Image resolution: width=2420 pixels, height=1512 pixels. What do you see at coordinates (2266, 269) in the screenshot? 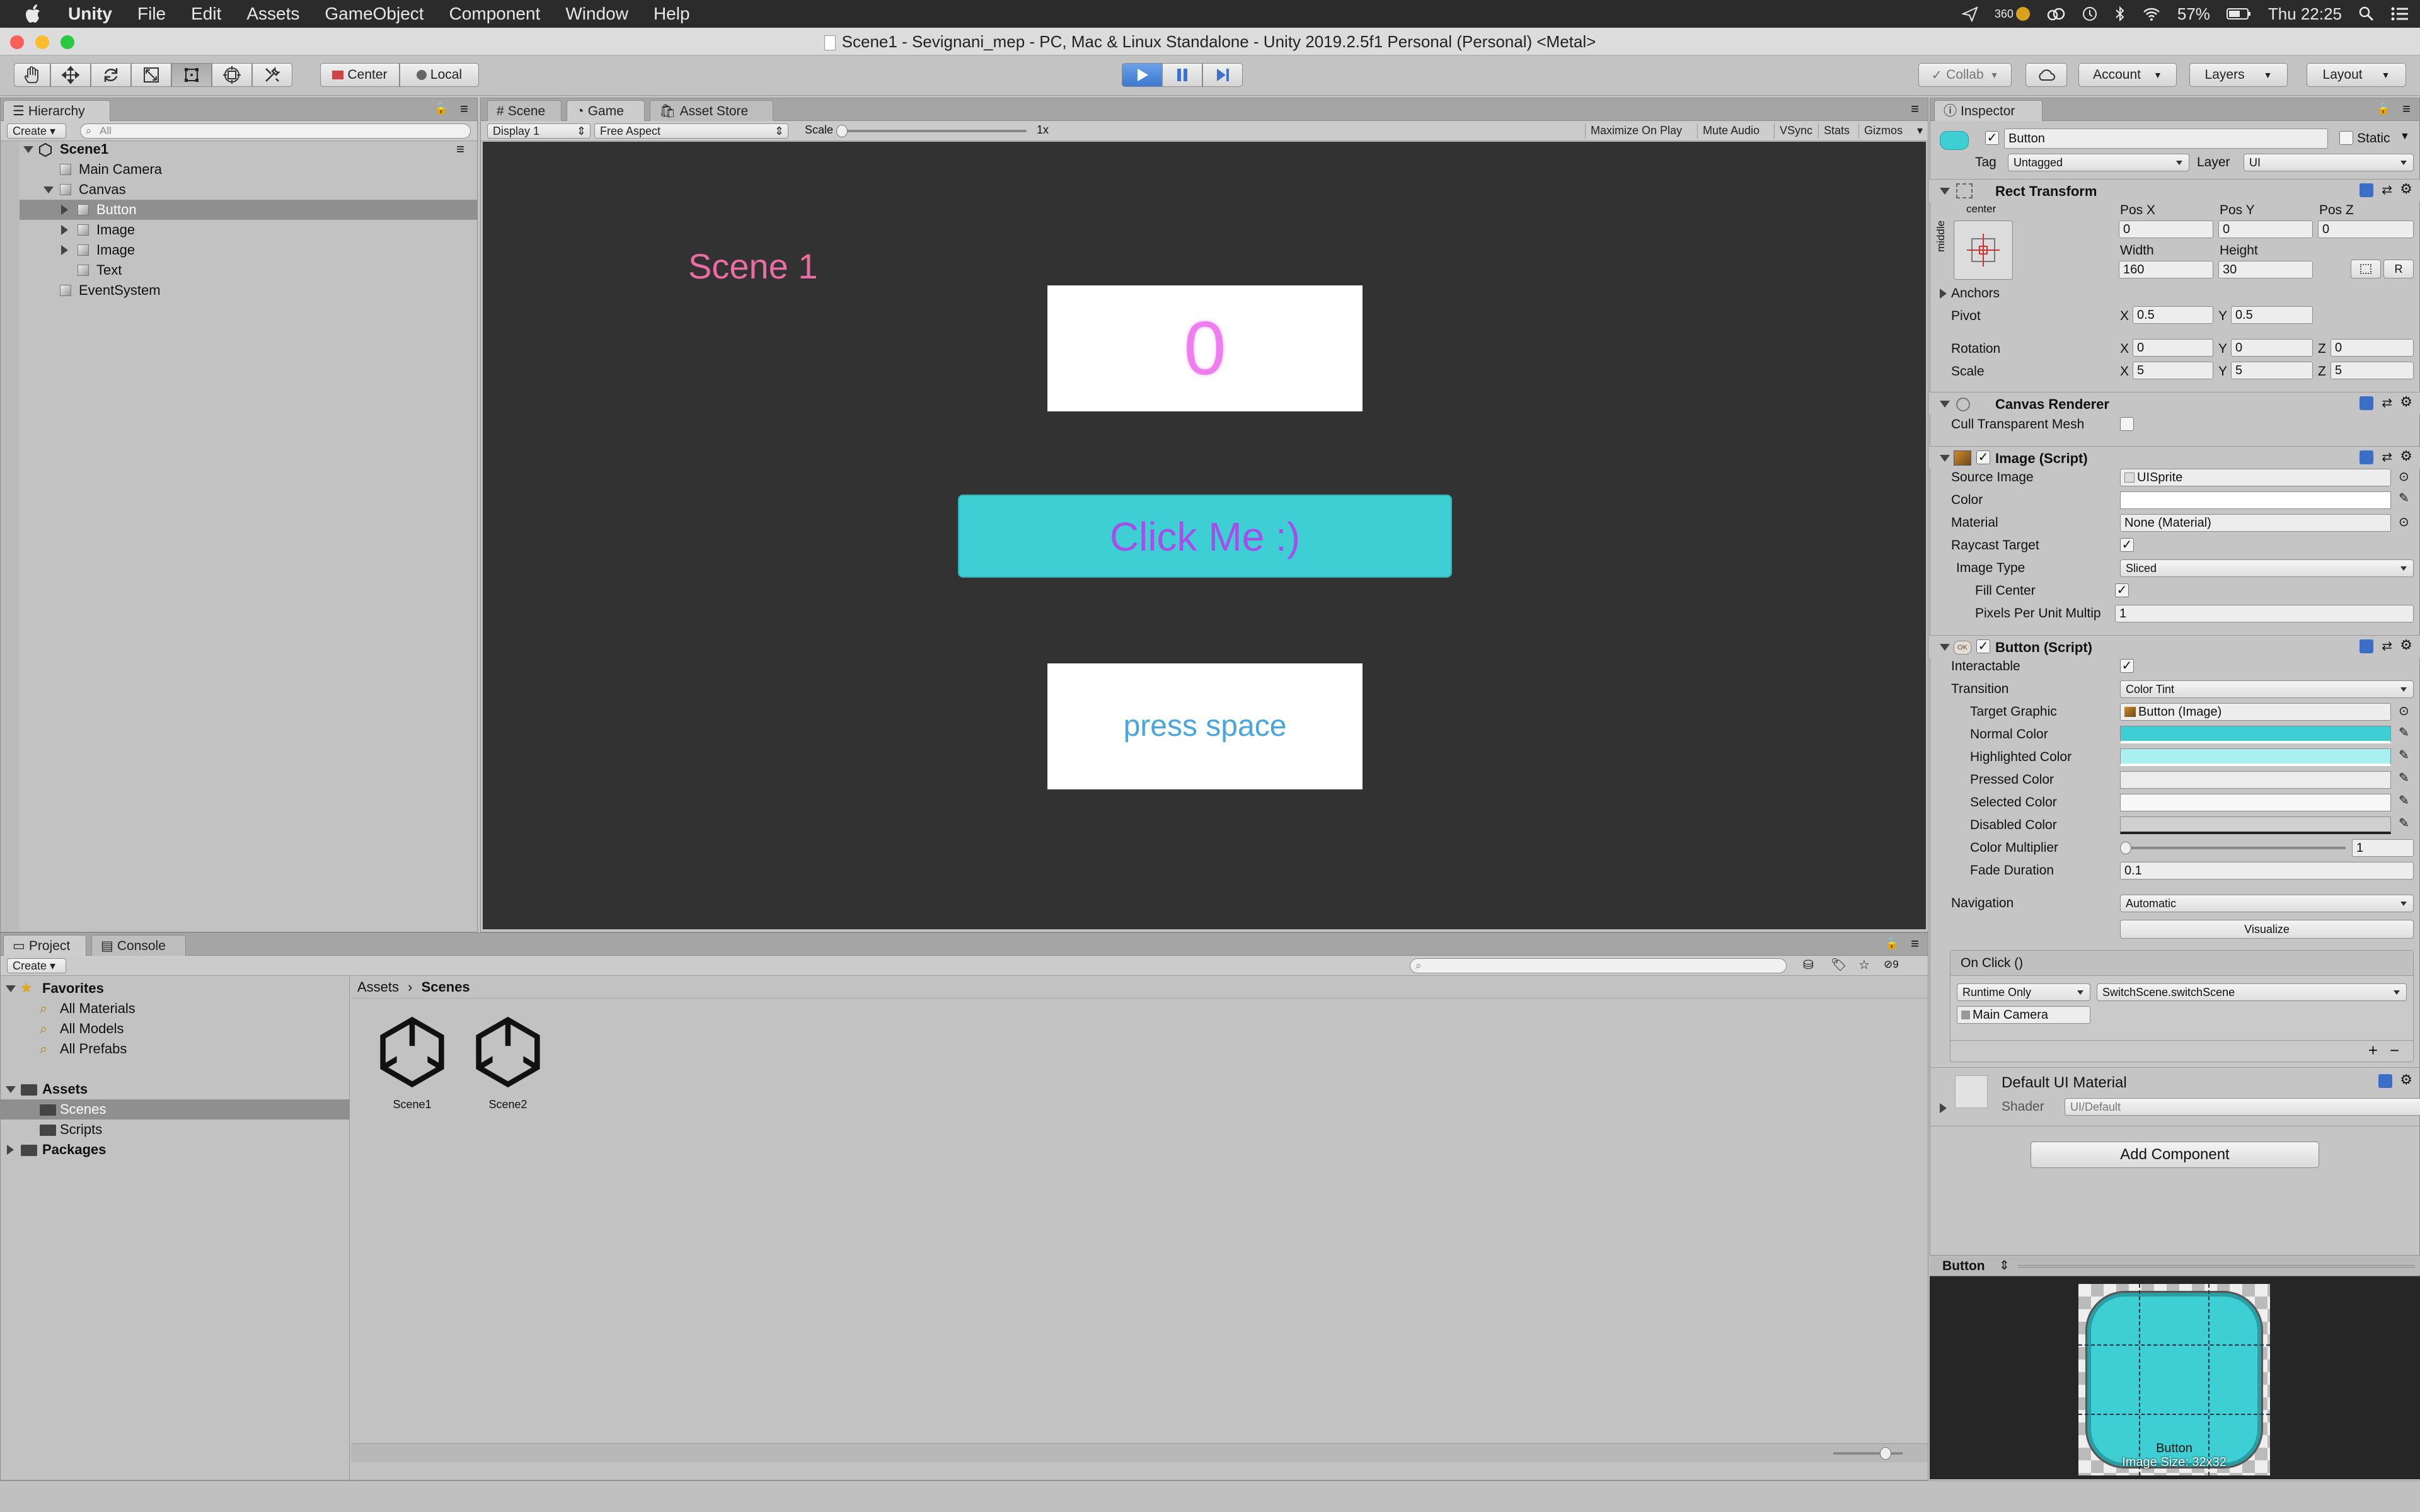
I see `height-field: 30` at bounding box center [2266, 269].